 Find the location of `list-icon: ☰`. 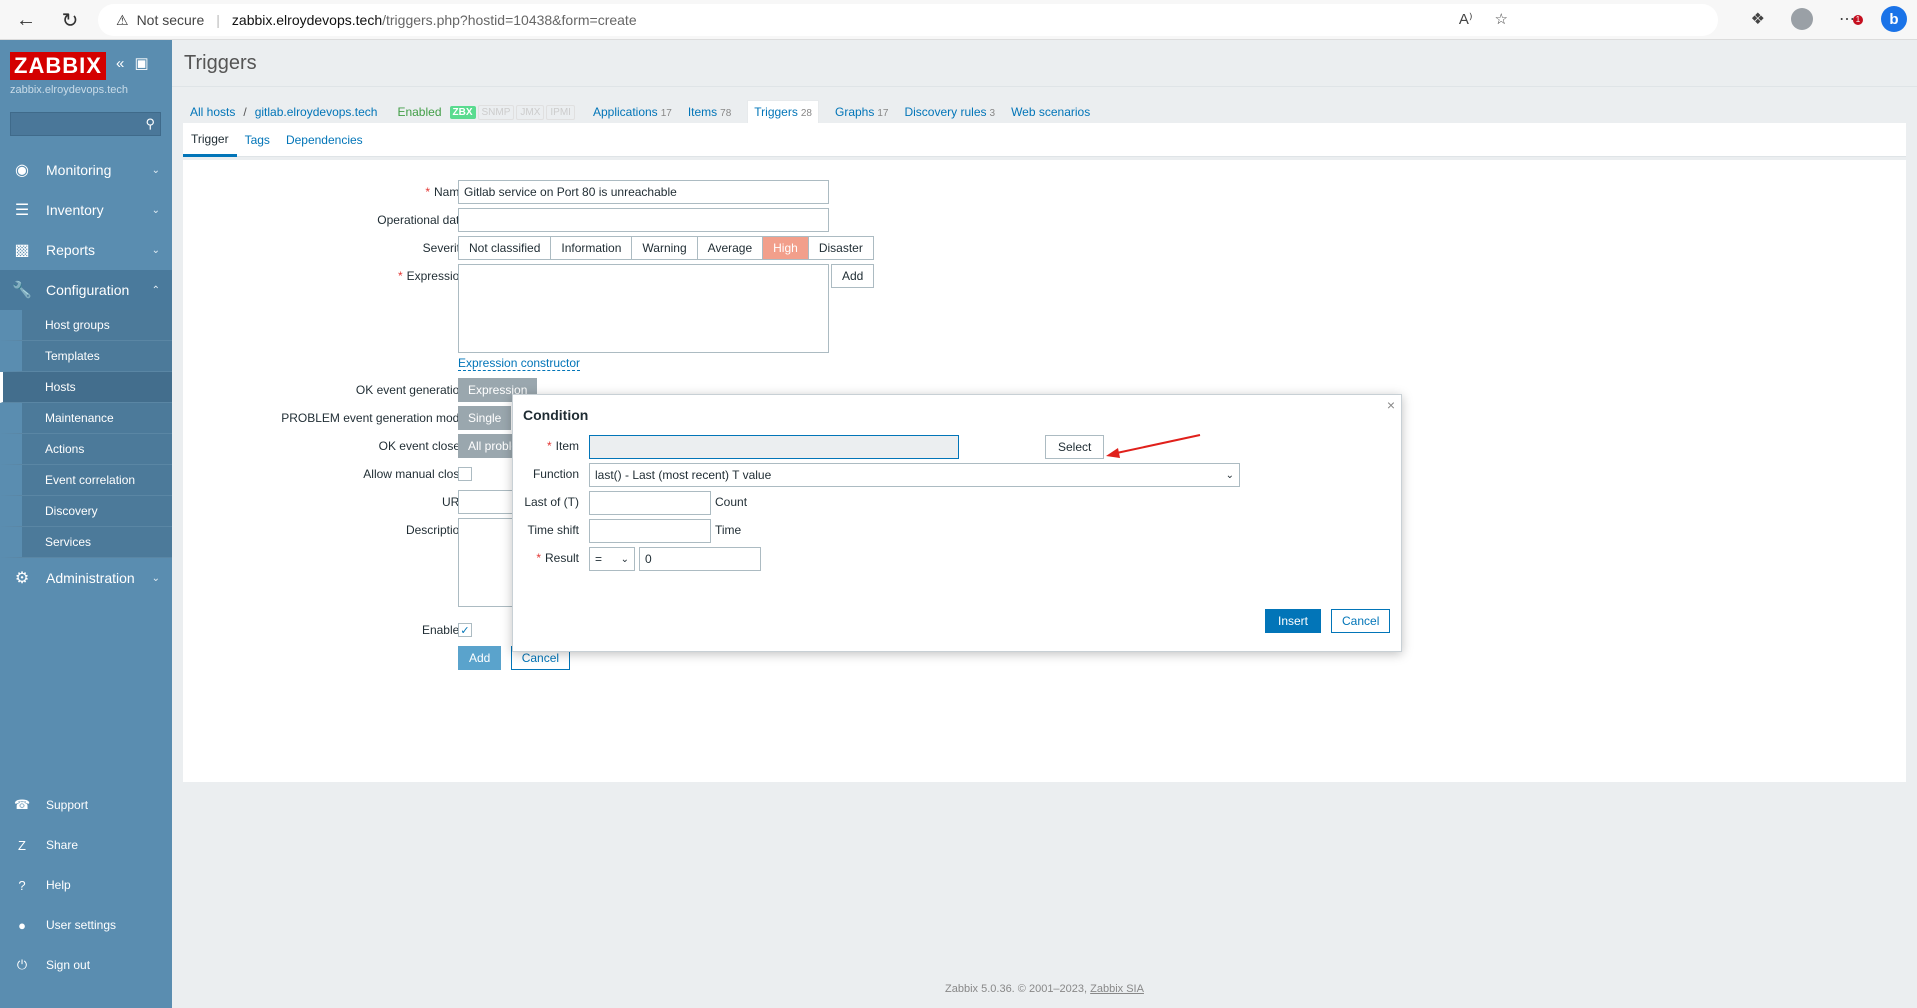

list-icon: ☰ is located at coordinates (22, 210).